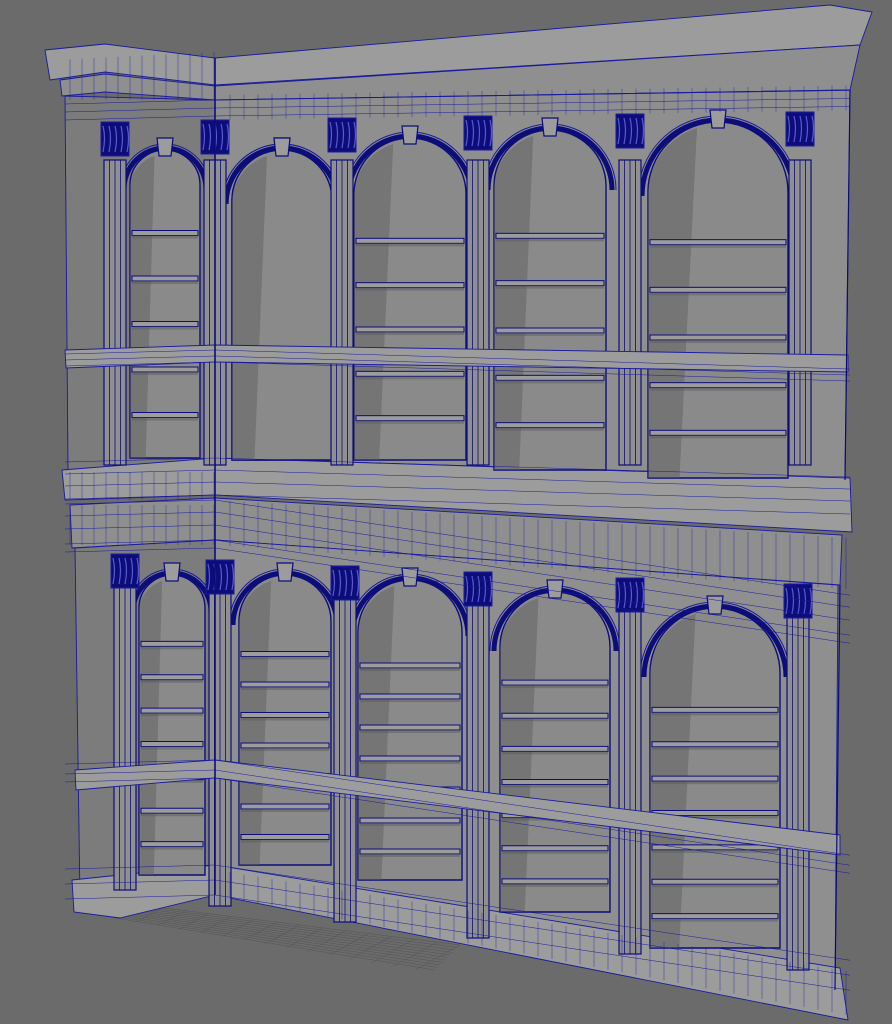  Describe the element at coordinates (125, 571) in the screenshot. I see `lower-capital-0-corinthian-capital-icon` at that location.